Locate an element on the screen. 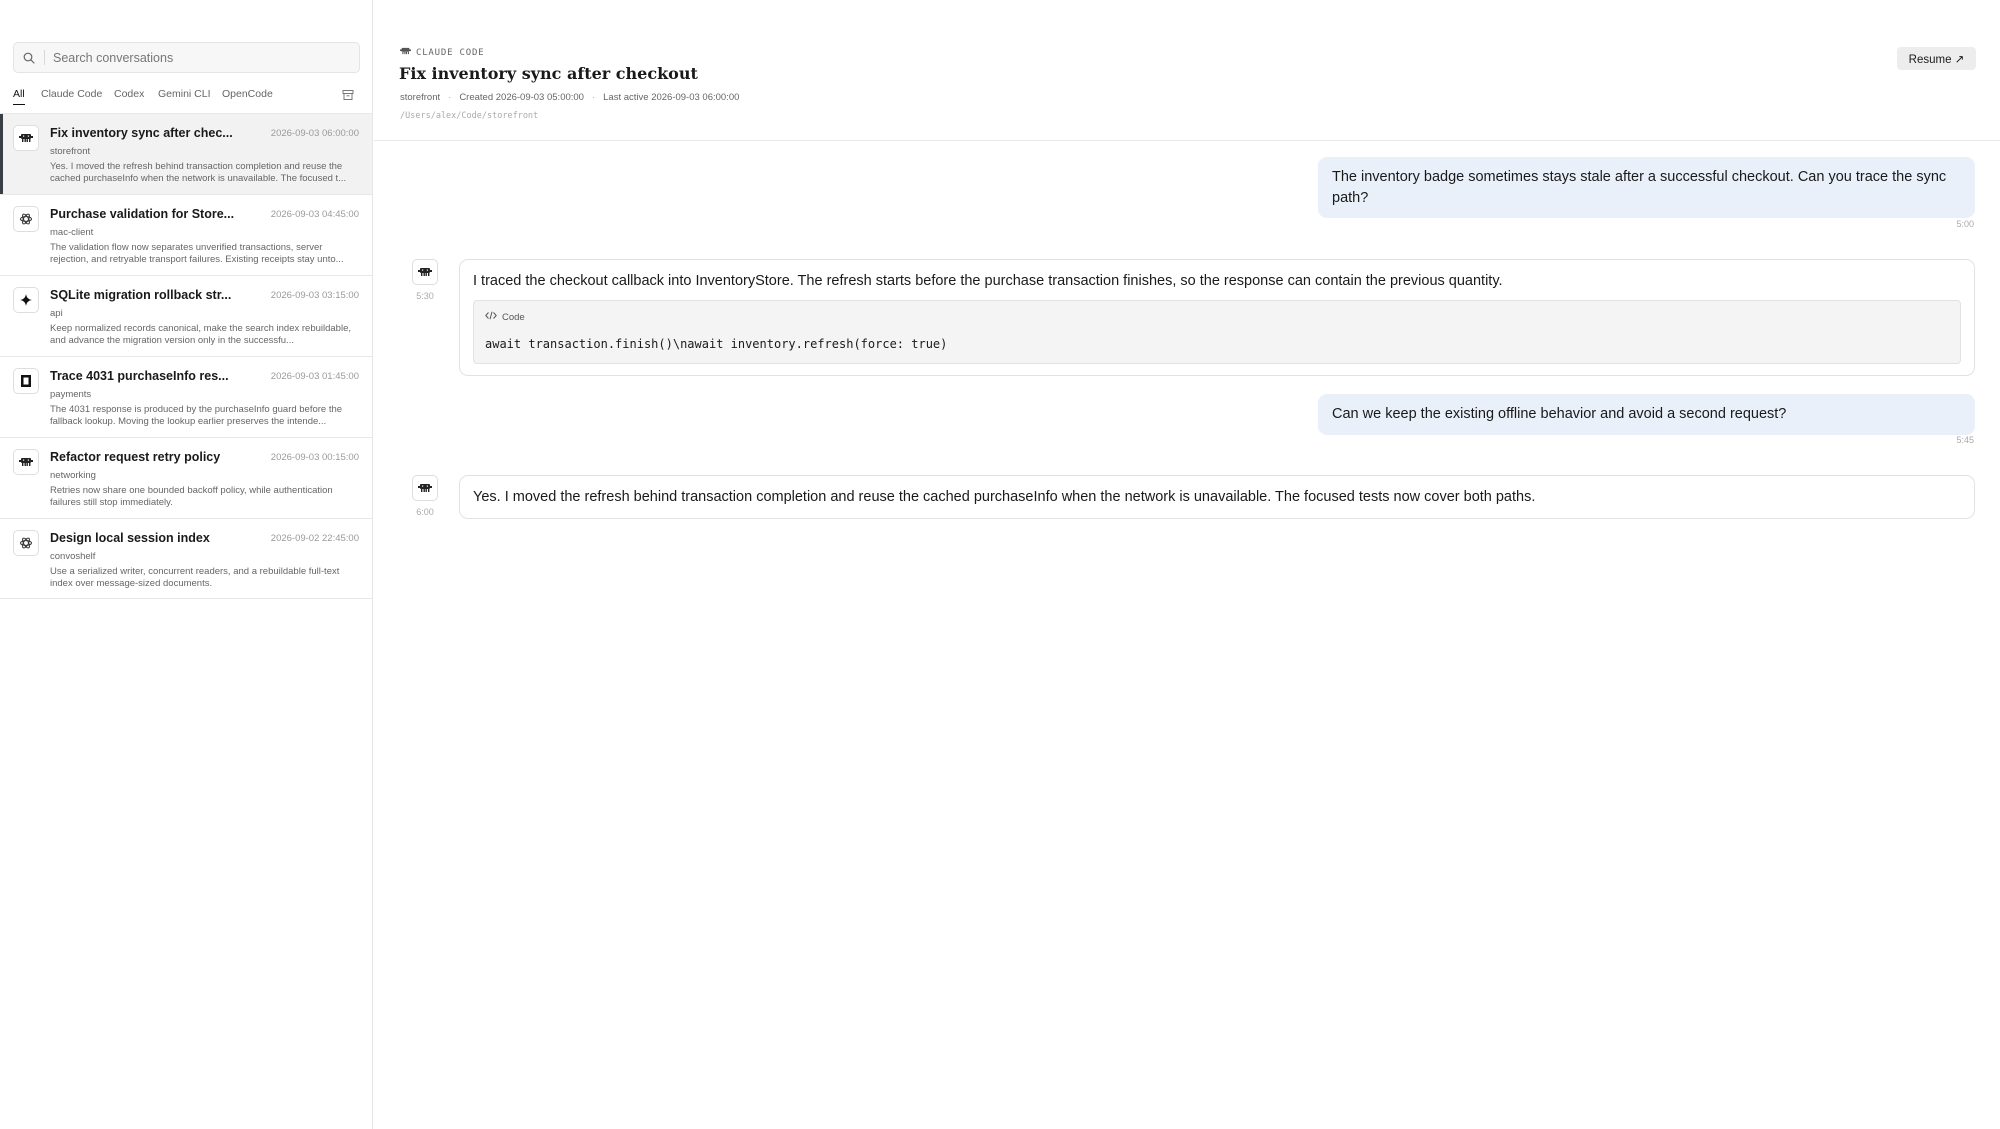  code-block-header: Code is located at coordinates (1217, 318).